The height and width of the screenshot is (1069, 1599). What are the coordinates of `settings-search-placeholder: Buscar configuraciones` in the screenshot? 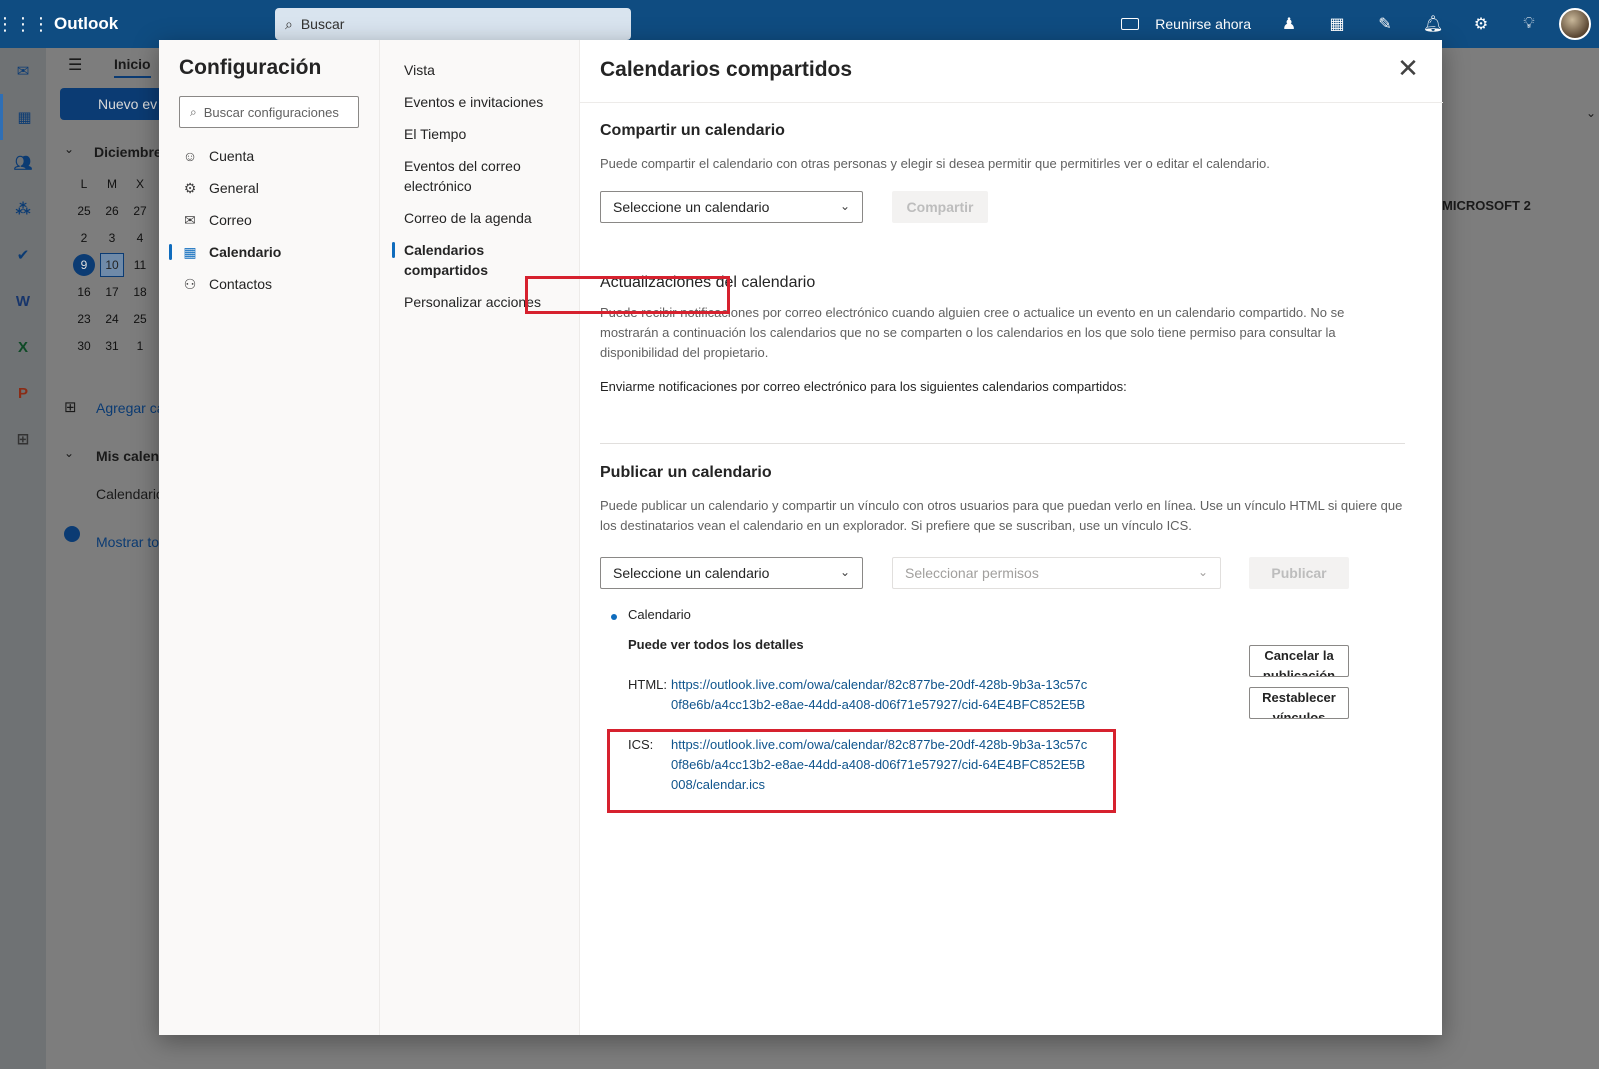 It's located at (271, 112).